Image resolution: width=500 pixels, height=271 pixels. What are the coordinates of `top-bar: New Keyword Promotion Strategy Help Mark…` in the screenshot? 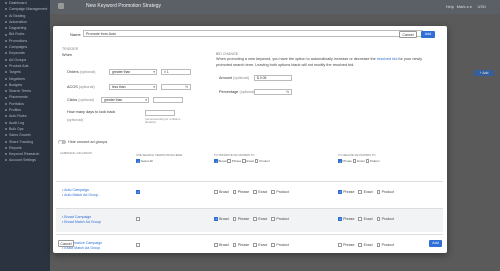 It's located at (275, 7).